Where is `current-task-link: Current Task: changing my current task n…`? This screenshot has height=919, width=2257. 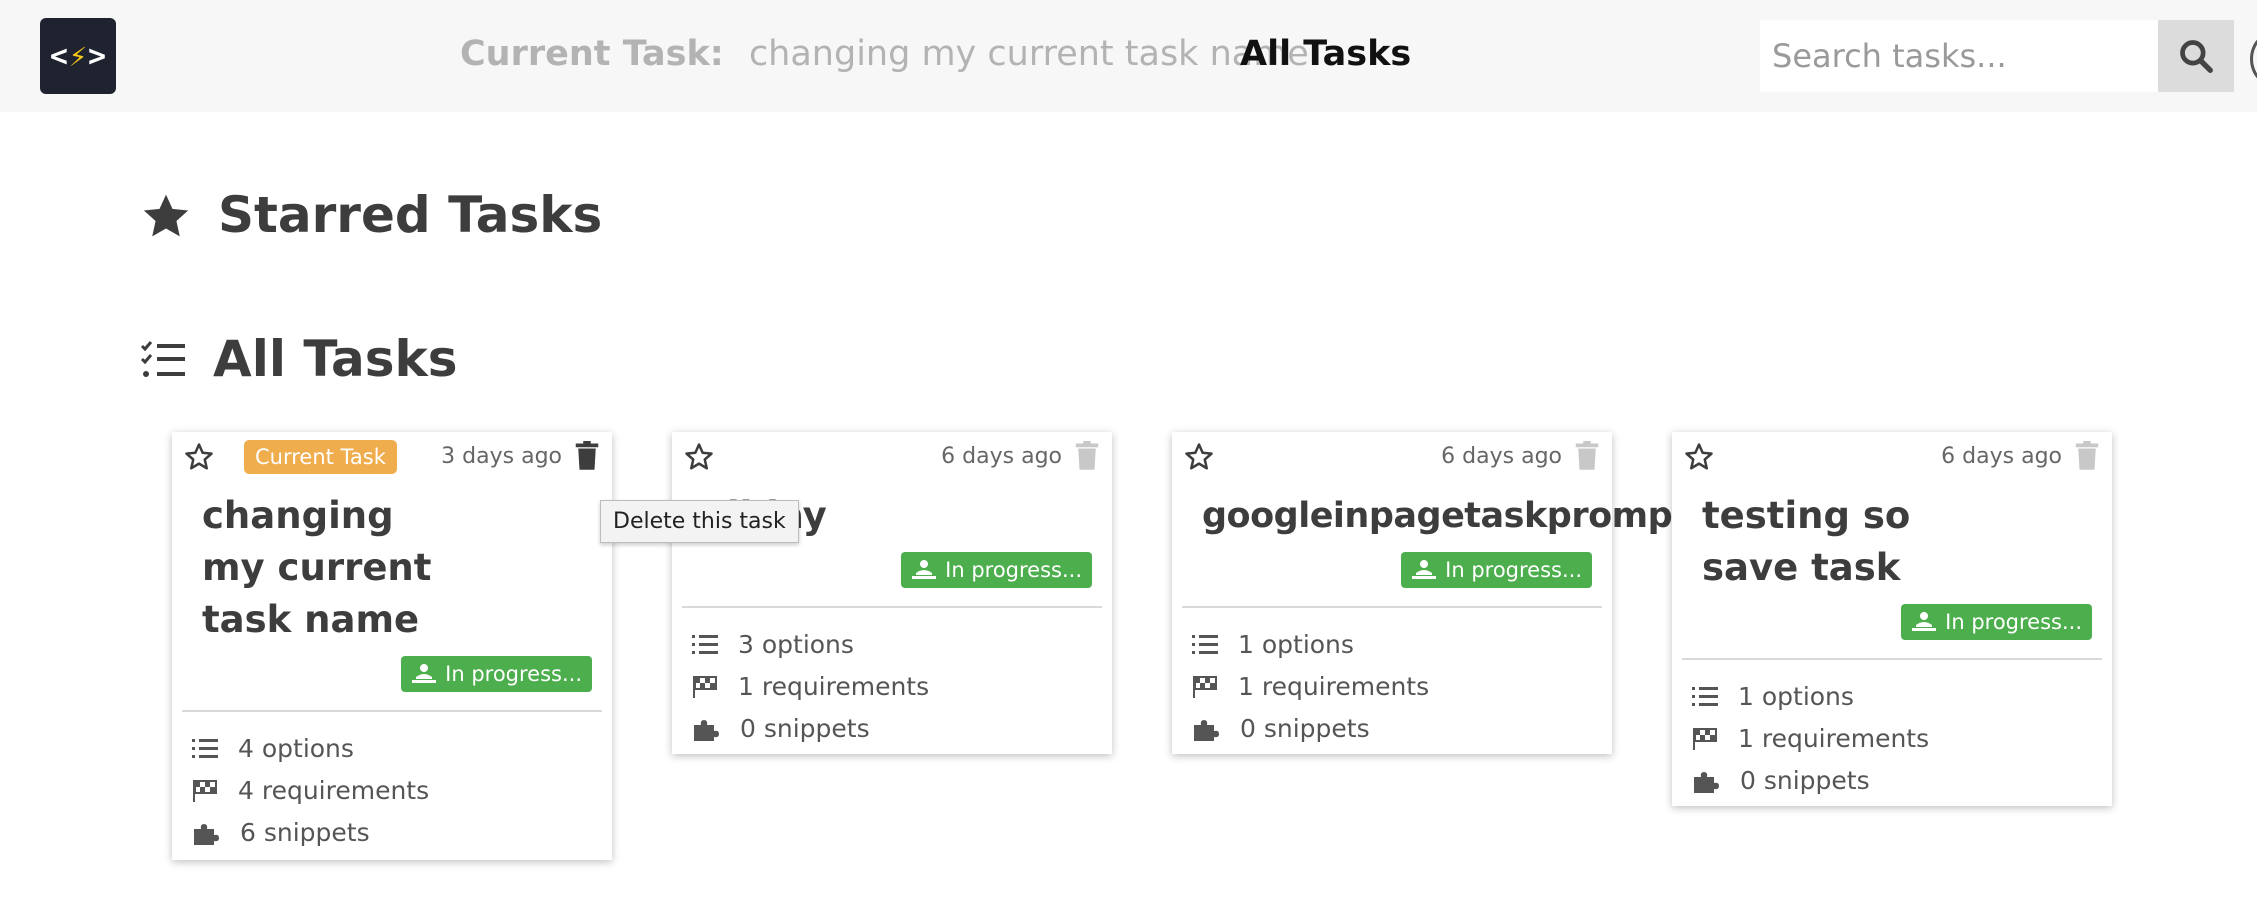 current-task-link: Current Task: changing my current task n… is located at coordinates (884, 54).